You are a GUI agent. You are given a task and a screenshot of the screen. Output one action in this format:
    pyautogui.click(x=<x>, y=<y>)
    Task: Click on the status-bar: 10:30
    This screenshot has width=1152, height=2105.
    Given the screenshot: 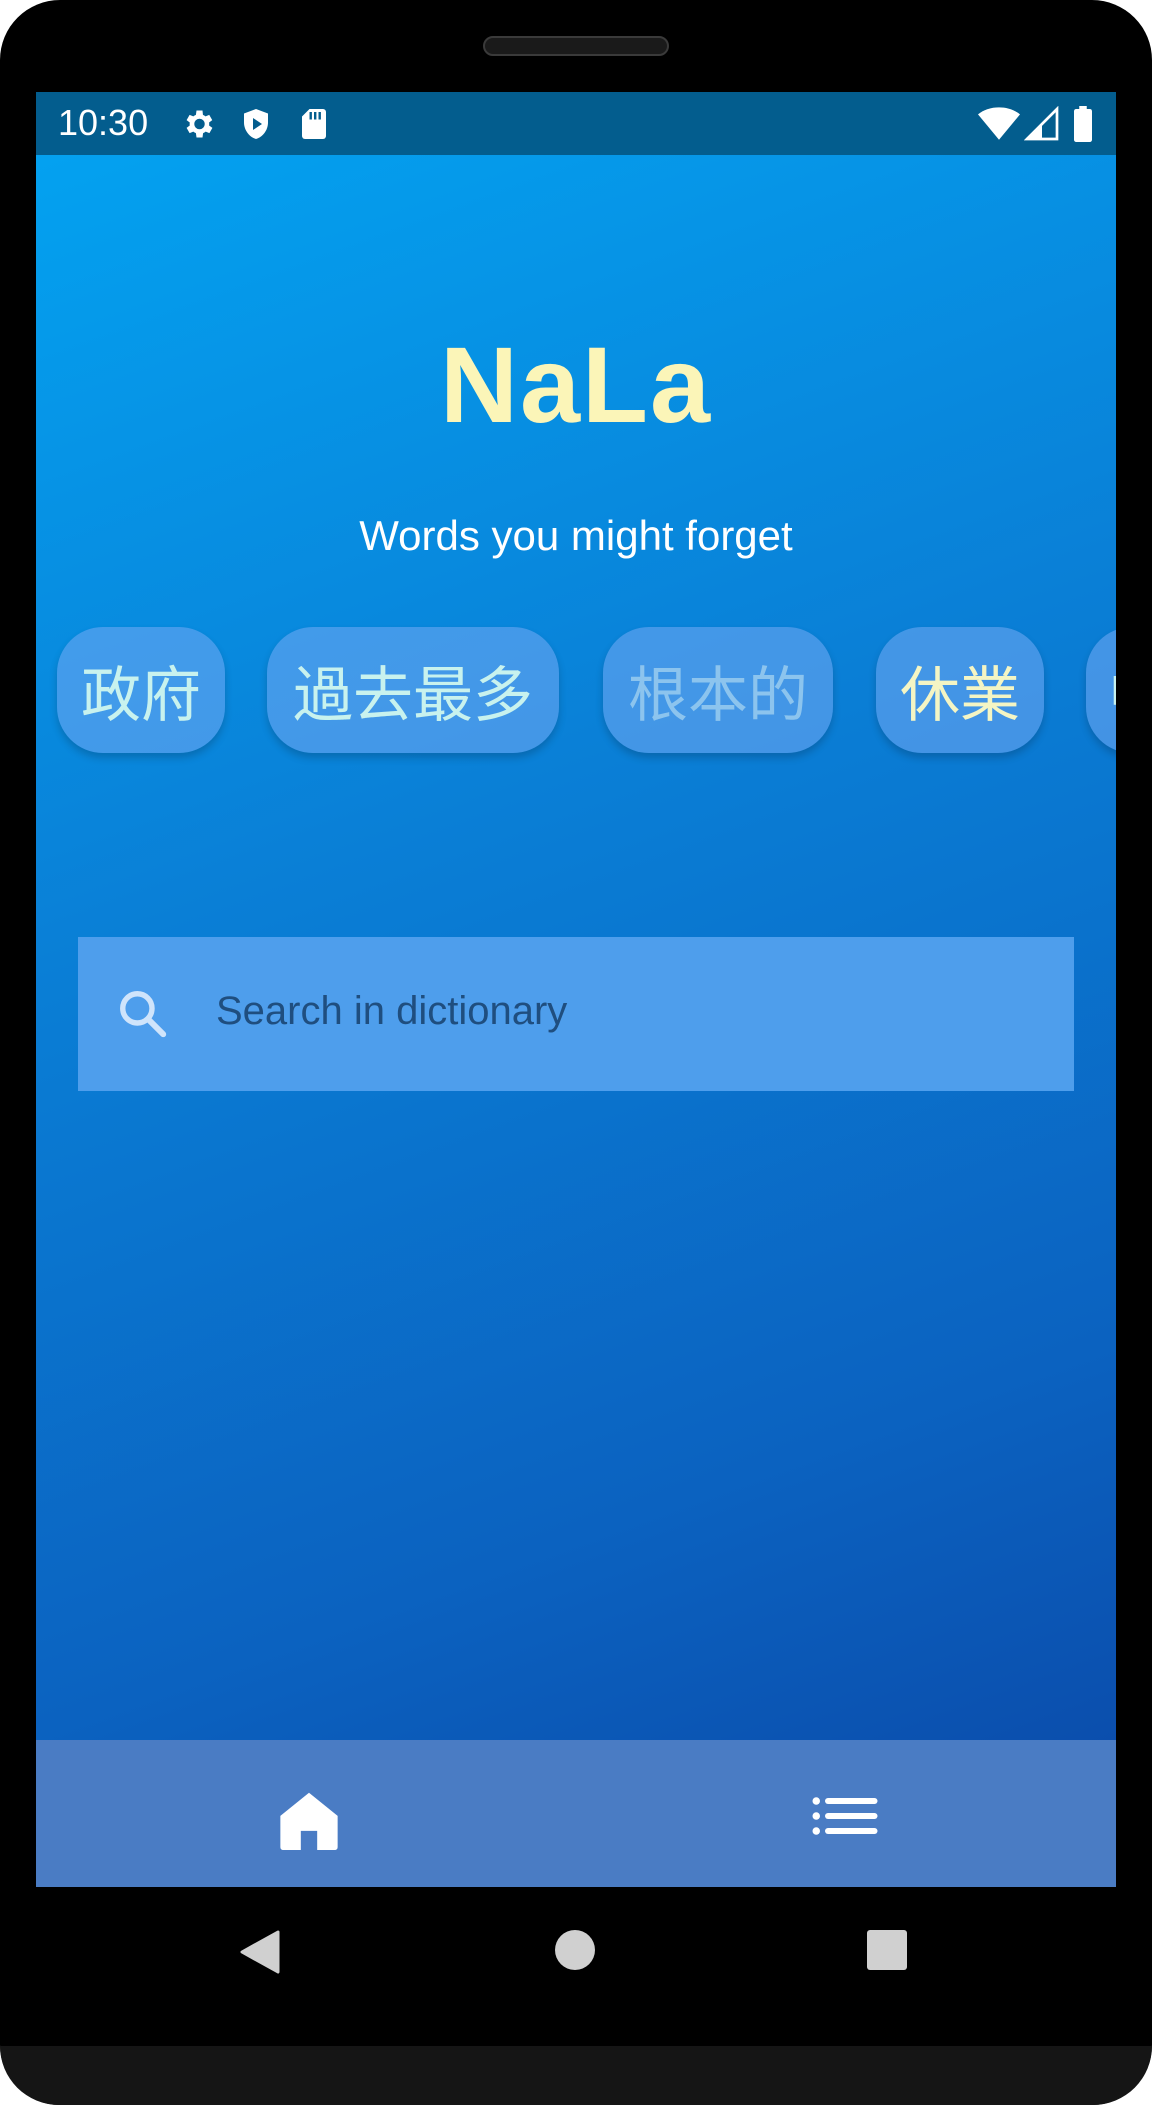 What is the action you would take?
    pyautogui.click(x=576, y=123)
    